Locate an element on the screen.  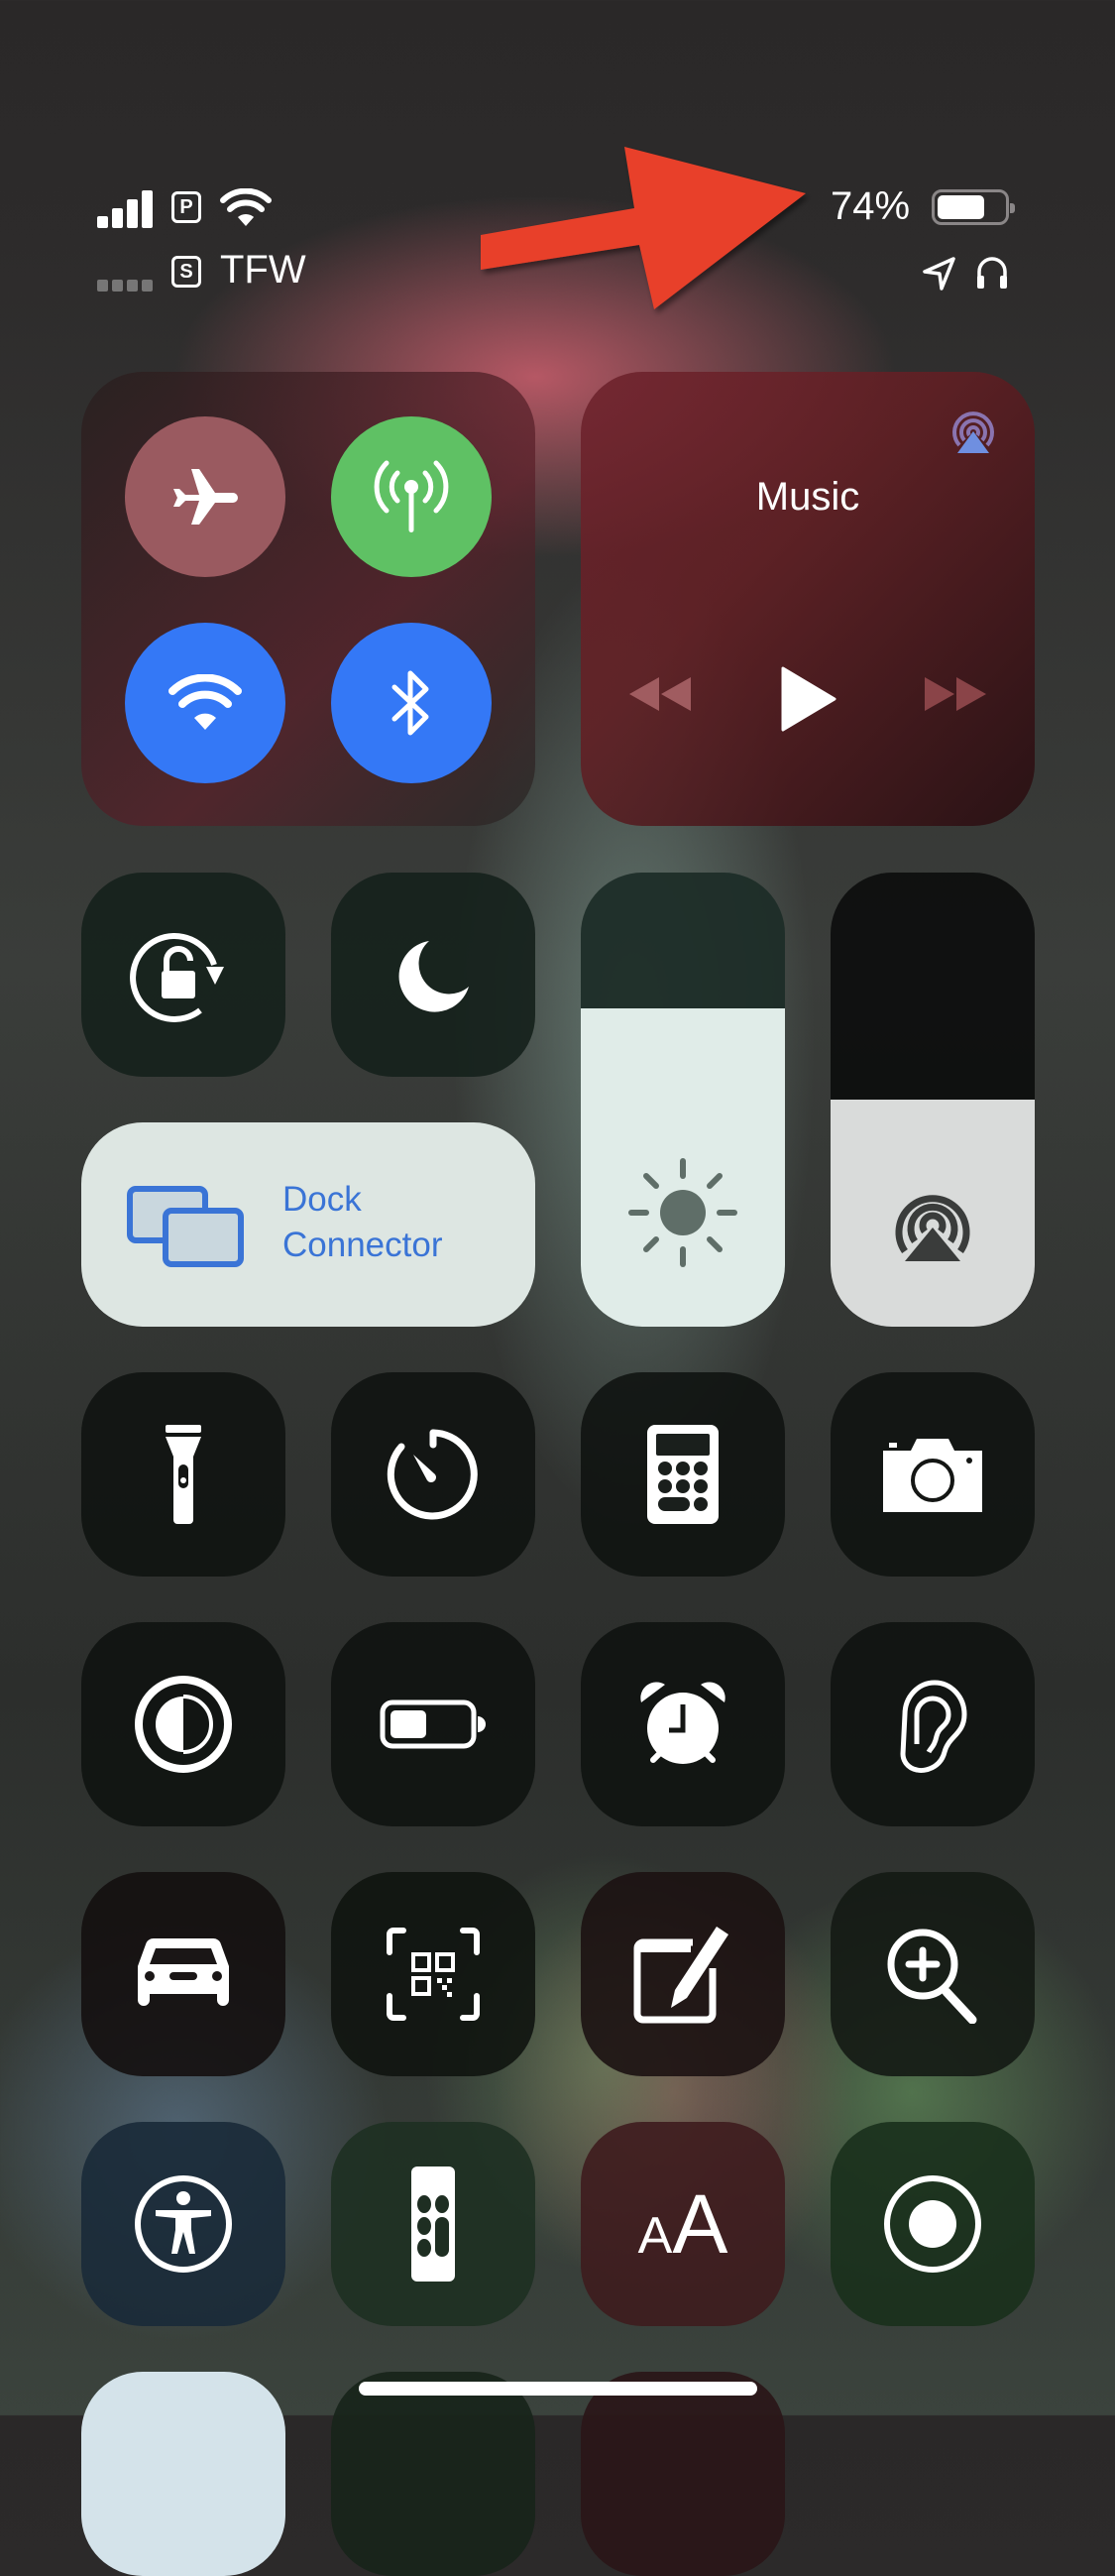
text-size-large-a: A is located at coordinates (700, 2224).